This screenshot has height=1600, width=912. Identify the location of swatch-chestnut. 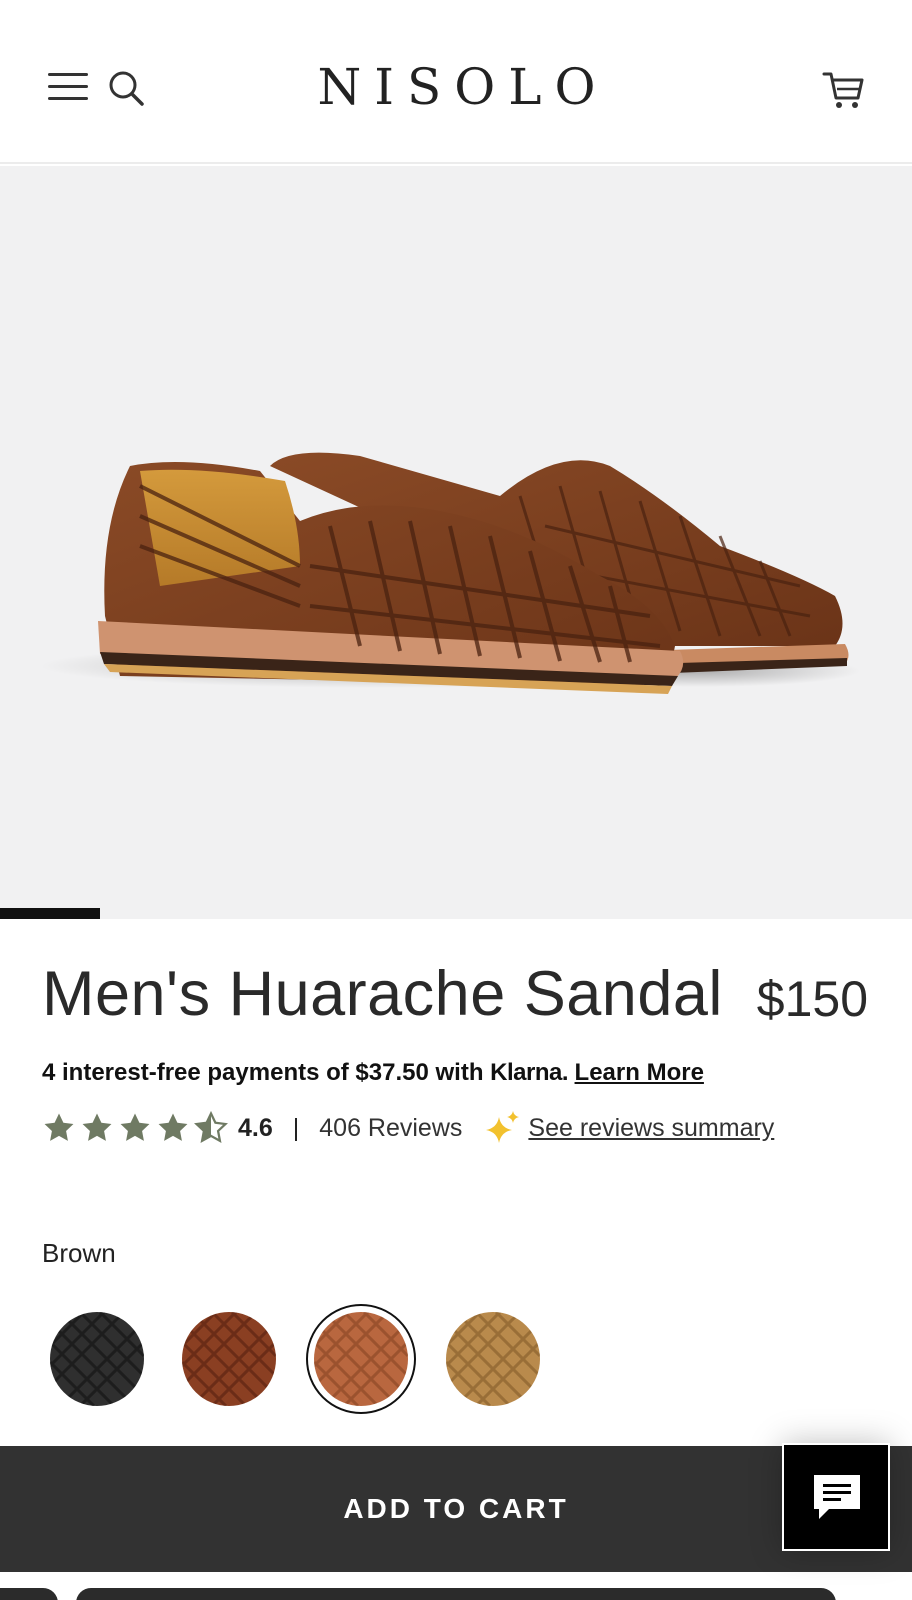
(229, 1359).